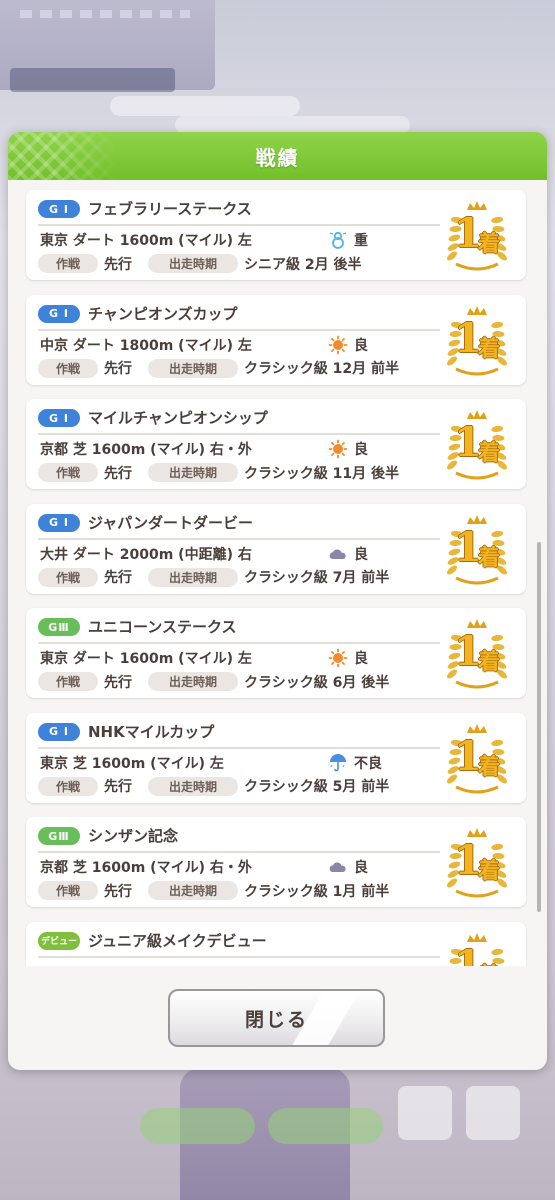 The height and width of the screenshot is (1200, 555). I want to click on dialog-header: 戦績, so click(277, 156).